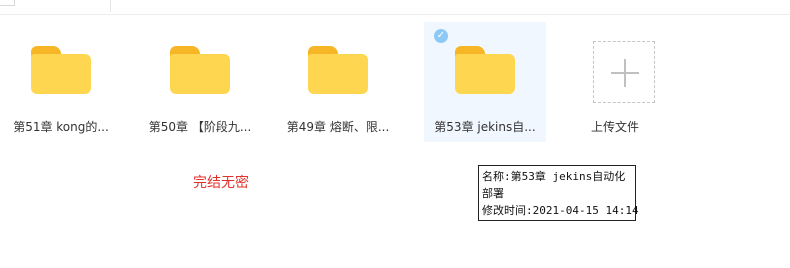 The height and width of the screenshot is (268, 790). I want to click on tooltip-modified-time: 修改时间:2021-04-15 14:14, so click(560, 210).